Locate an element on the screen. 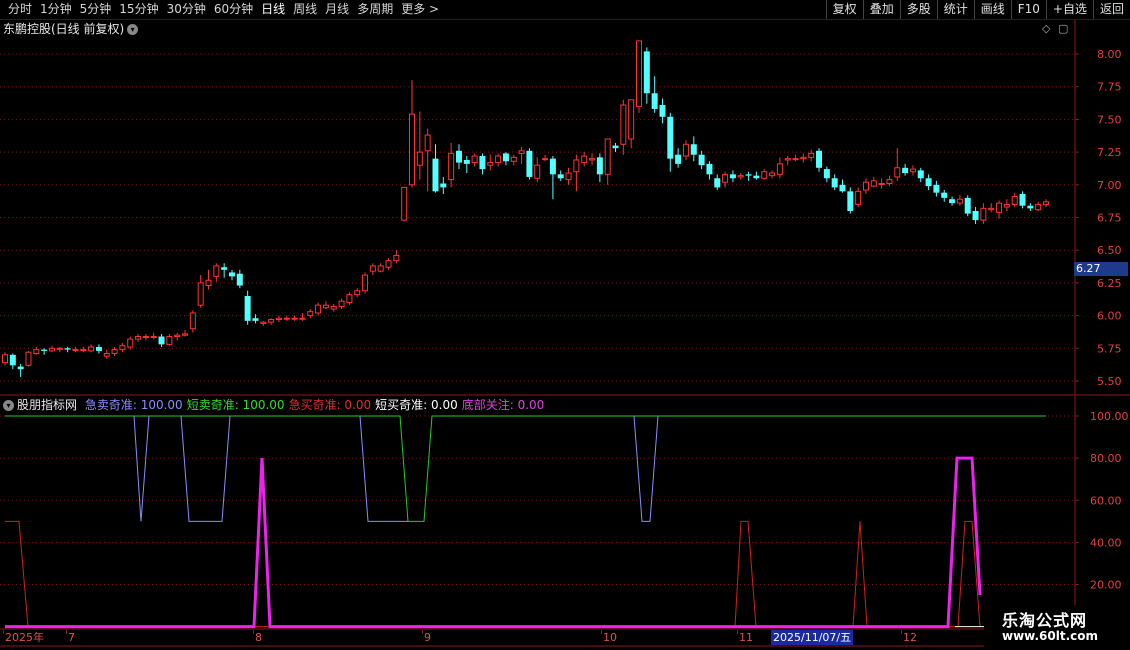 The height and width of the screenshot is (650, 1130). indicator-name: 股朋指标网 is located at coordinates (47, 405).